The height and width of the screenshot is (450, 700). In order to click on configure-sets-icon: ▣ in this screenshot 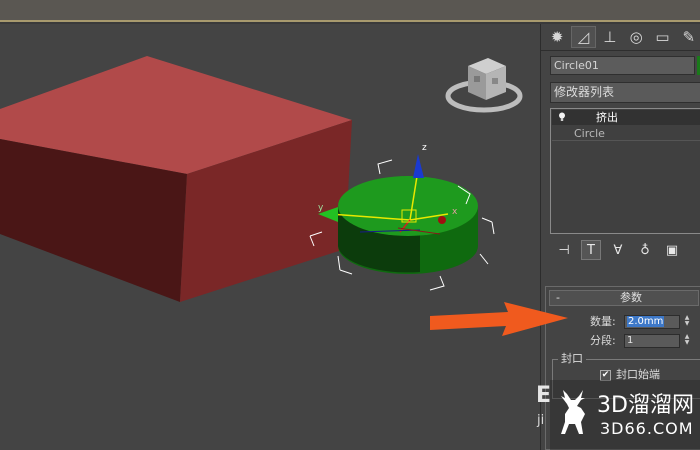, I will do `click(672, 250)`.